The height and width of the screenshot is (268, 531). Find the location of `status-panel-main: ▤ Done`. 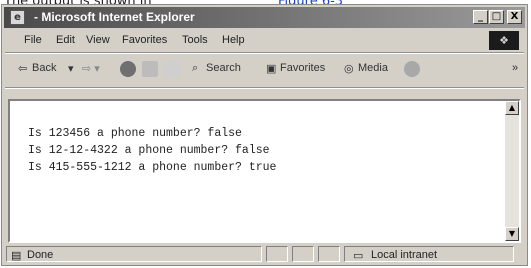

status-panel-main: ▤ Done is located at coordinates (134, 254).